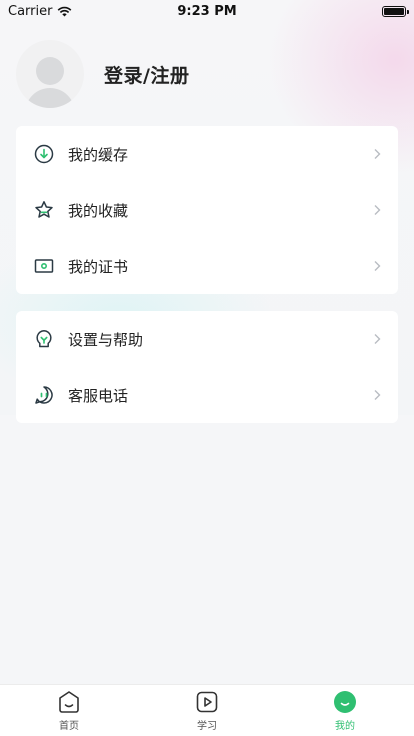 The height and width of the screenshot is (736, 414). Describe the element at coordinates (30, 11) in the screenshot. I see `carrier-label: Carrier` at that location.